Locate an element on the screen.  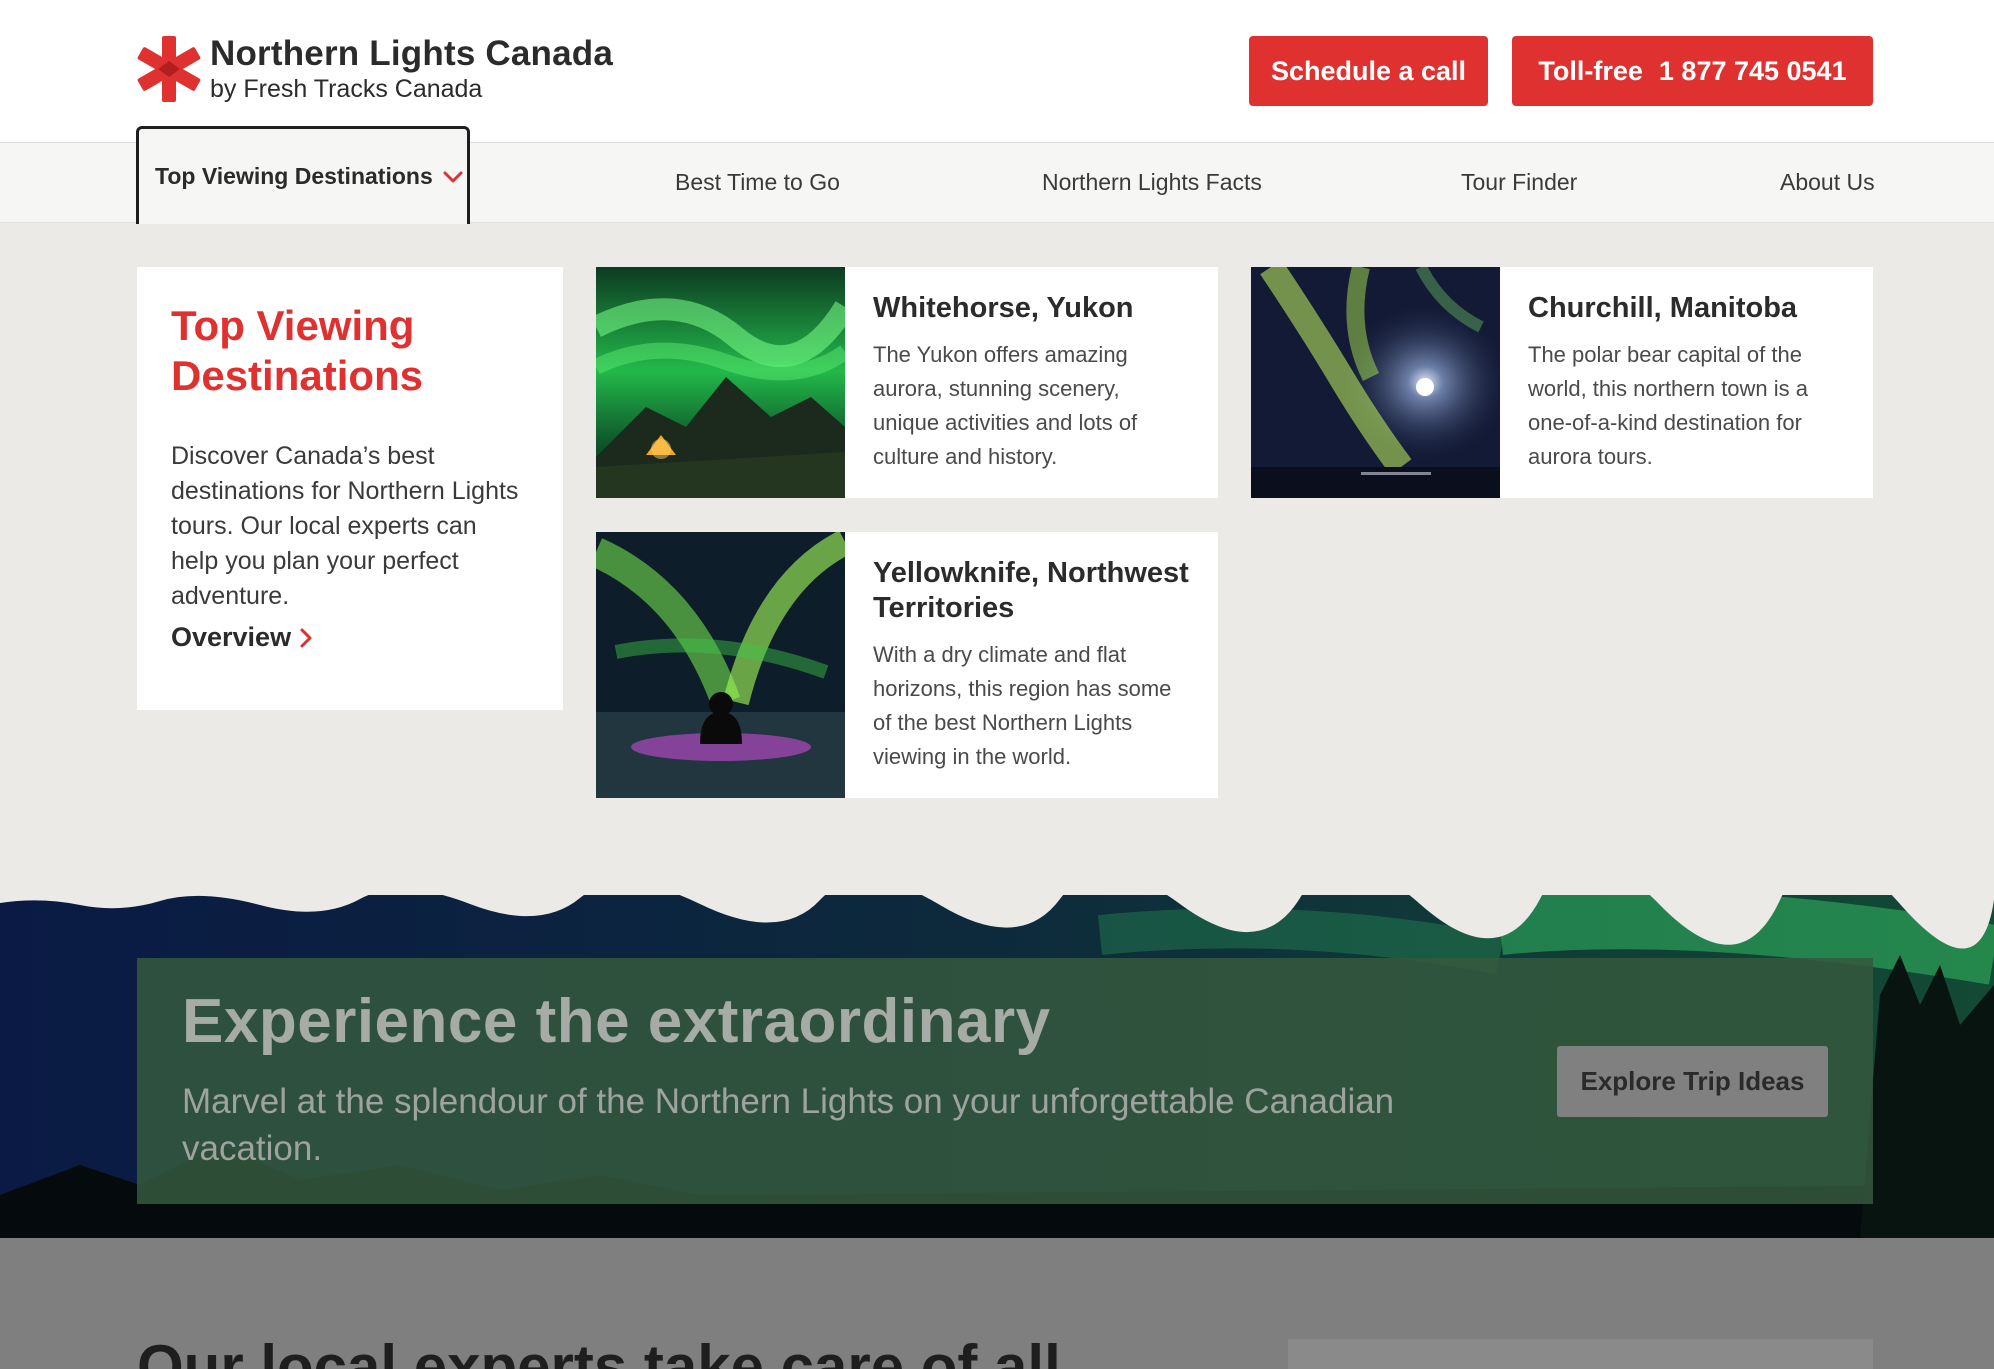
nav-tour-finder: Tour Finder is located at coordinates (1519, 182).